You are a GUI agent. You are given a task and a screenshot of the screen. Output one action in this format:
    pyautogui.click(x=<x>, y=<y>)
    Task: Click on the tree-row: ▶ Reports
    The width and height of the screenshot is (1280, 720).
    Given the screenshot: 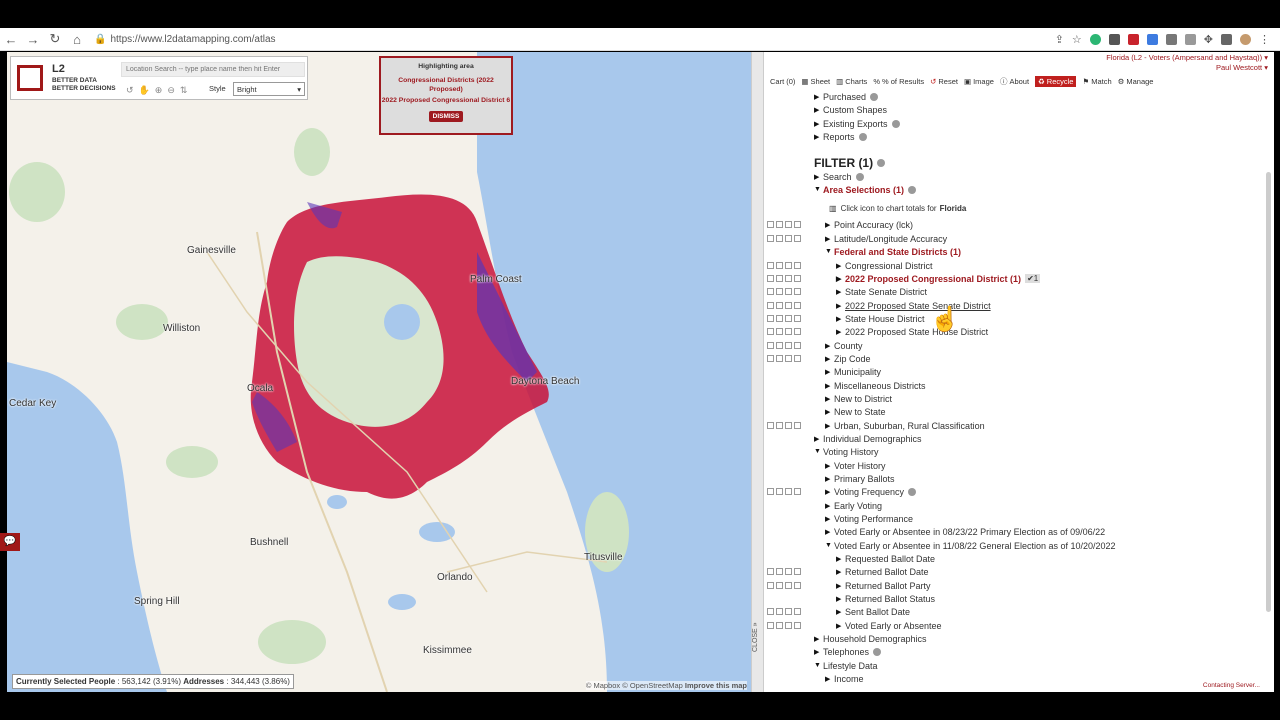 What is the action you would take?
    pyautogui.click(x=840, y=136)
    